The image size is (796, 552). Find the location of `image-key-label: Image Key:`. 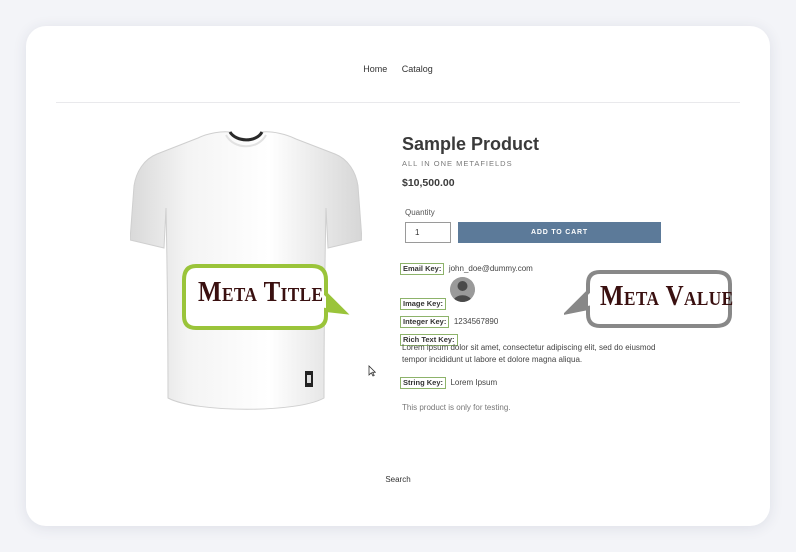

image-key-label: Image Key: is located at coordinates (423, 304).